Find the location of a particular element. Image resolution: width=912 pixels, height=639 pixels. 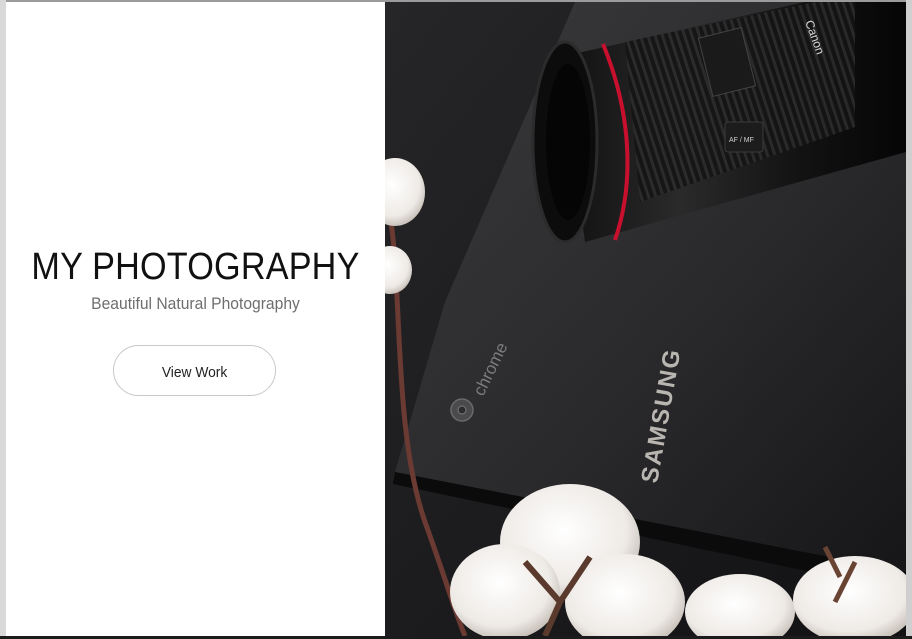

view-work-button: View Work is located at coordinates (194, 370).